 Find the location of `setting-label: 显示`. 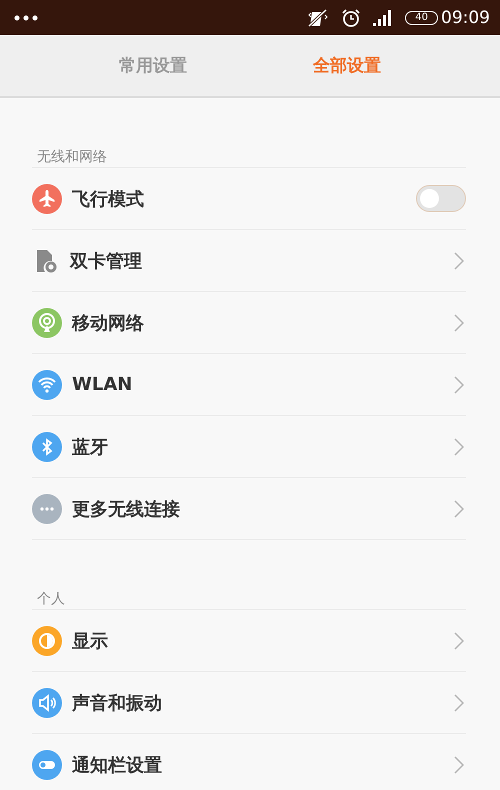

setting-label: 显示 is located at coordinates (90, 641).